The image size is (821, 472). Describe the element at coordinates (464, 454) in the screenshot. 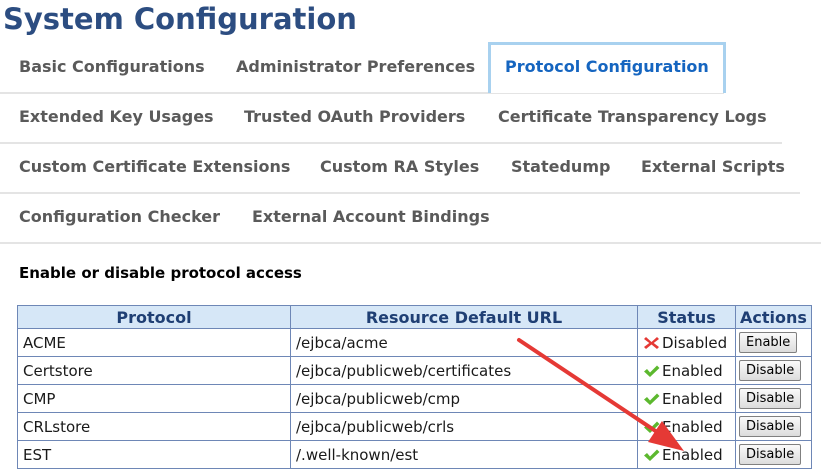

I see `resource-url: /.well-known/est` at that location.